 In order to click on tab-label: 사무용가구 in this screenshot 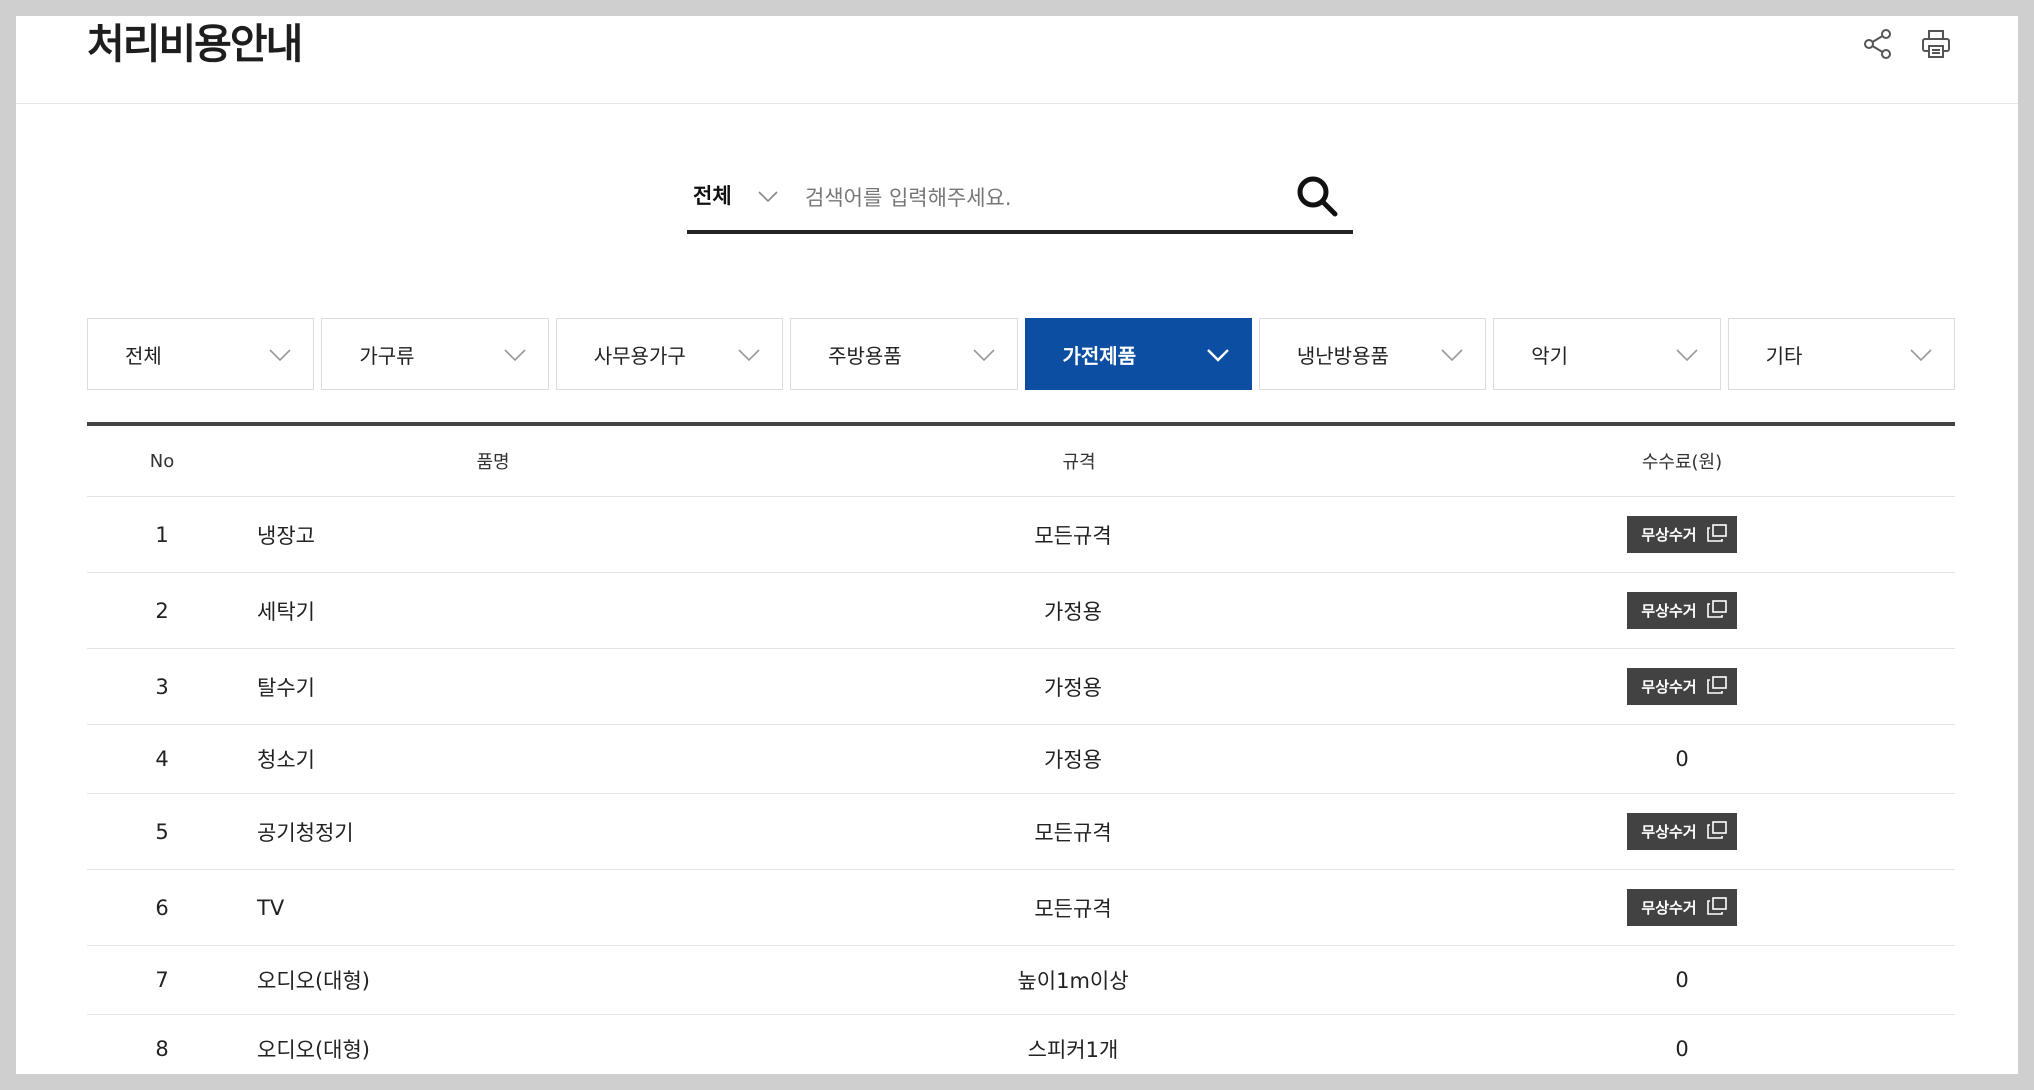, I will do `click(639, 356)`.